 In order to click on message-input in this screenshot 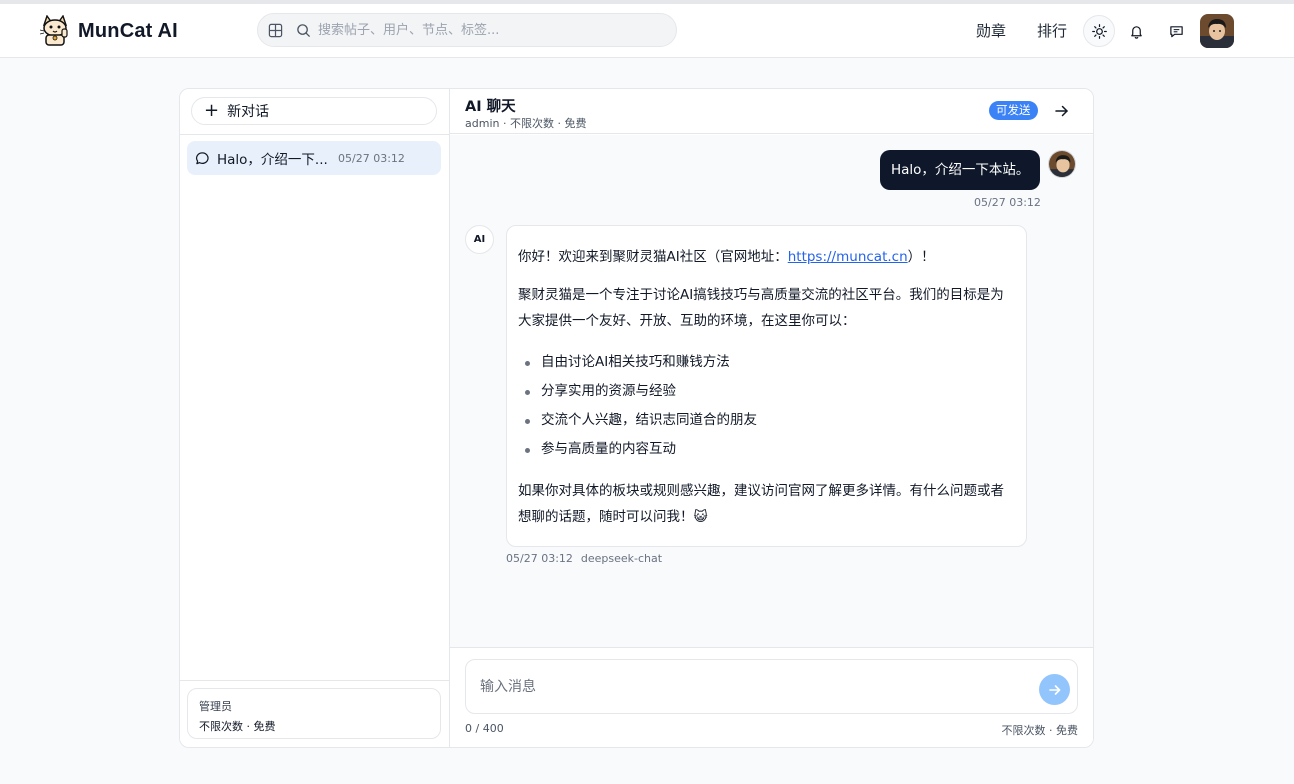, I will do `click(750, 687)`.